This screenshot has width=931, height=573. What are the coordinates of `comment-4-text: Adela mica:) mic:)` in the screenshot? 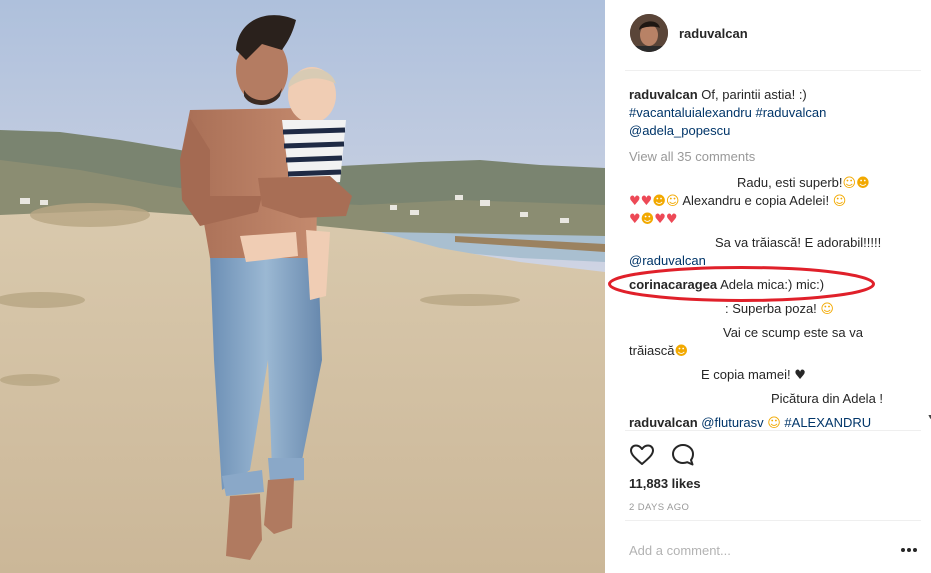 It's located at (772, 284).